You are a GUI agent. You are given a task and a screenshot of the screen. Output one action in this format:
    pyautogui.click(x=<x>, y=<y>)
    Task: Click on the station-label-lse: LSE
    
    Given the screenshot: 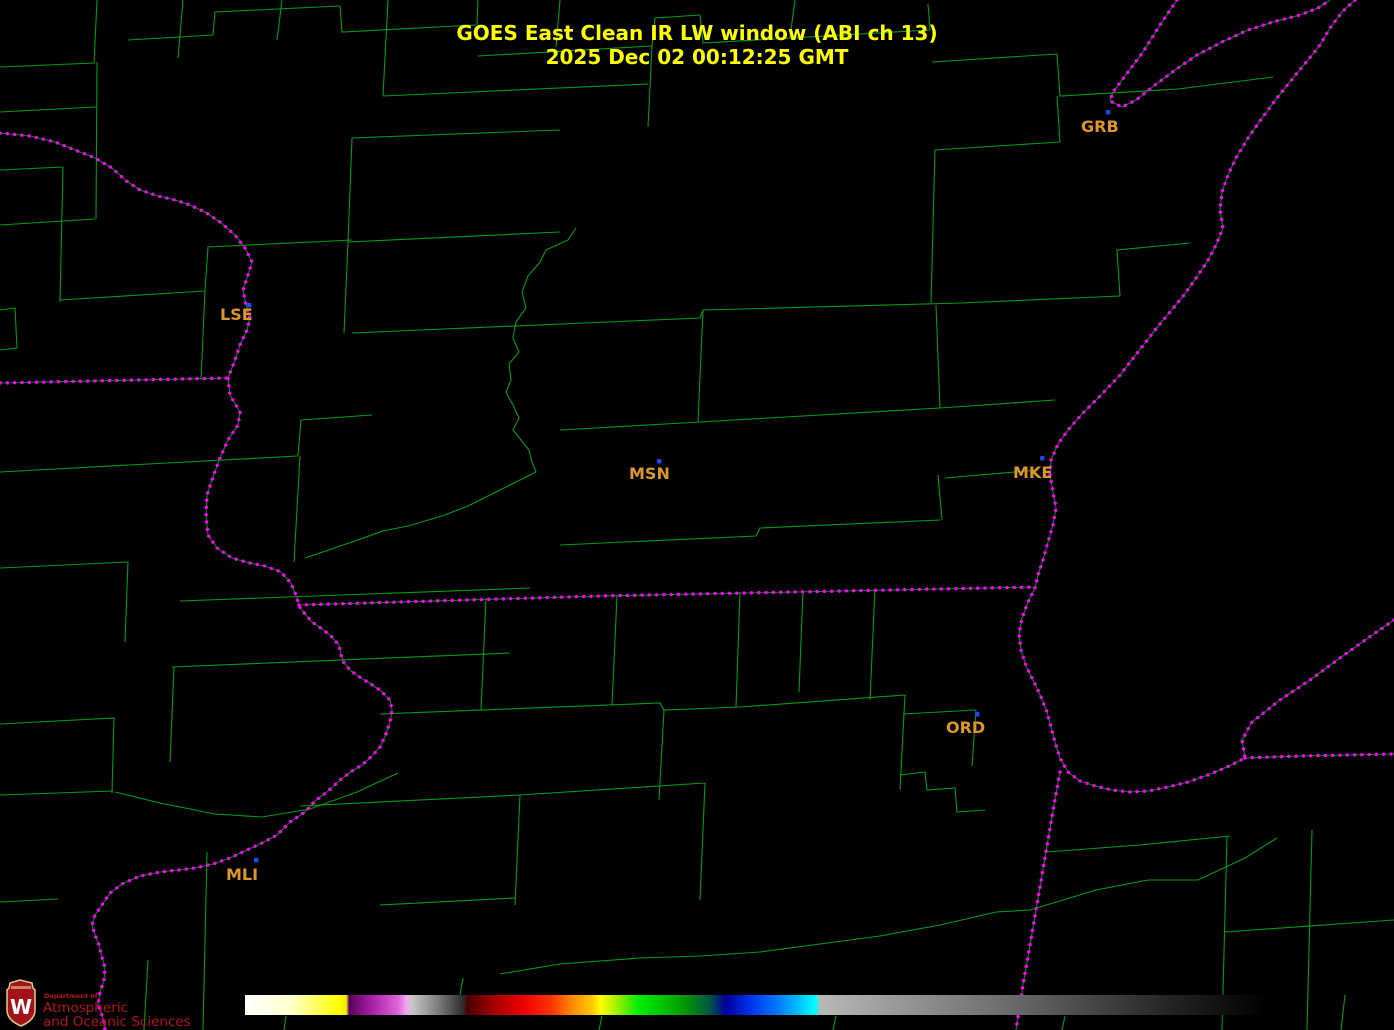 What is the action you would take?
    pyautogui.click(x=236, y=314)
    